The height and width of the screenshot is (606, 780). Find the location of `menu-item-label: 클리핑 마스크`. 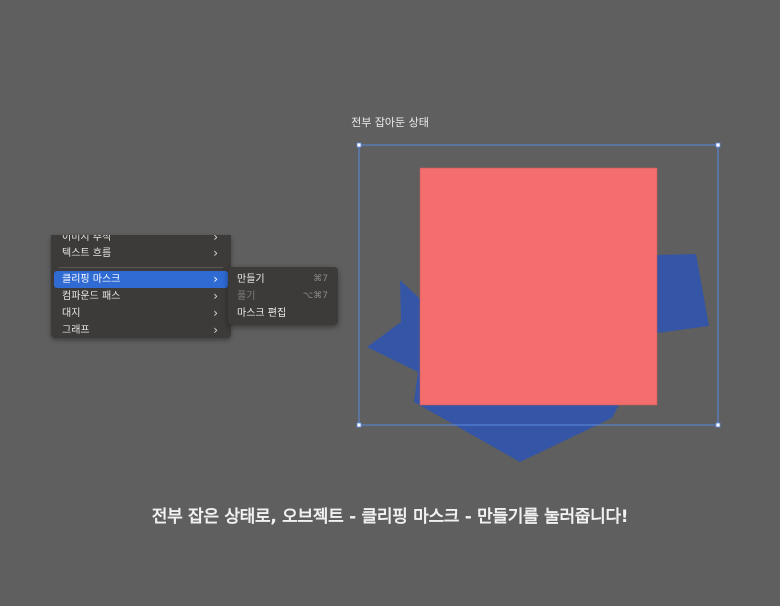

menu-item-label: 클리핑 마스크 is located at coordinates (91, 279).